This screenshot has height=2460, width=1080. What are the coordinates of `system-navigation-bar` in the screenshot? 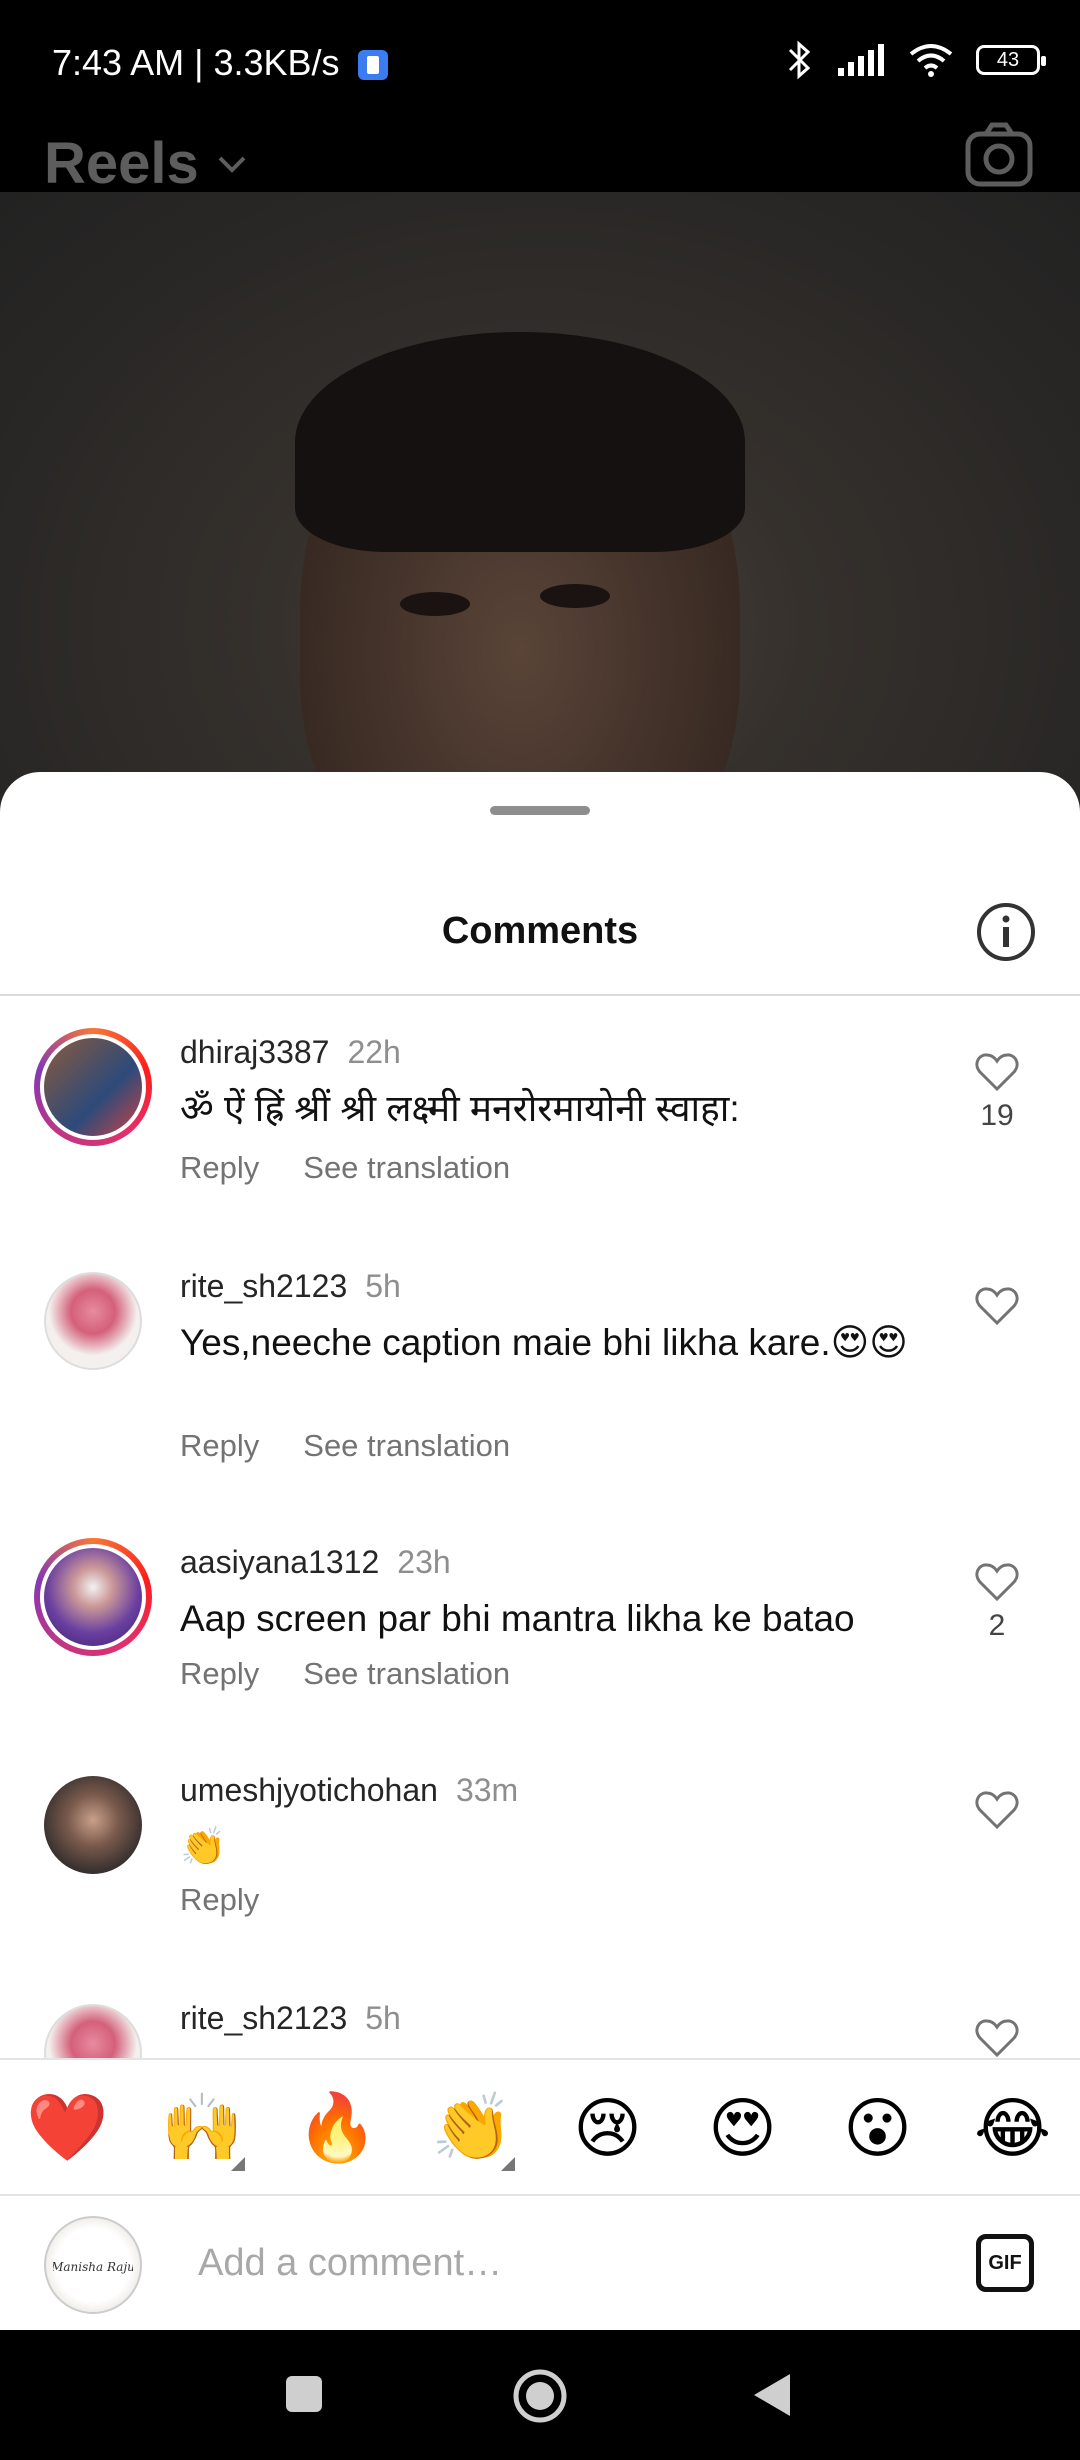 It's located at (540, 2395).